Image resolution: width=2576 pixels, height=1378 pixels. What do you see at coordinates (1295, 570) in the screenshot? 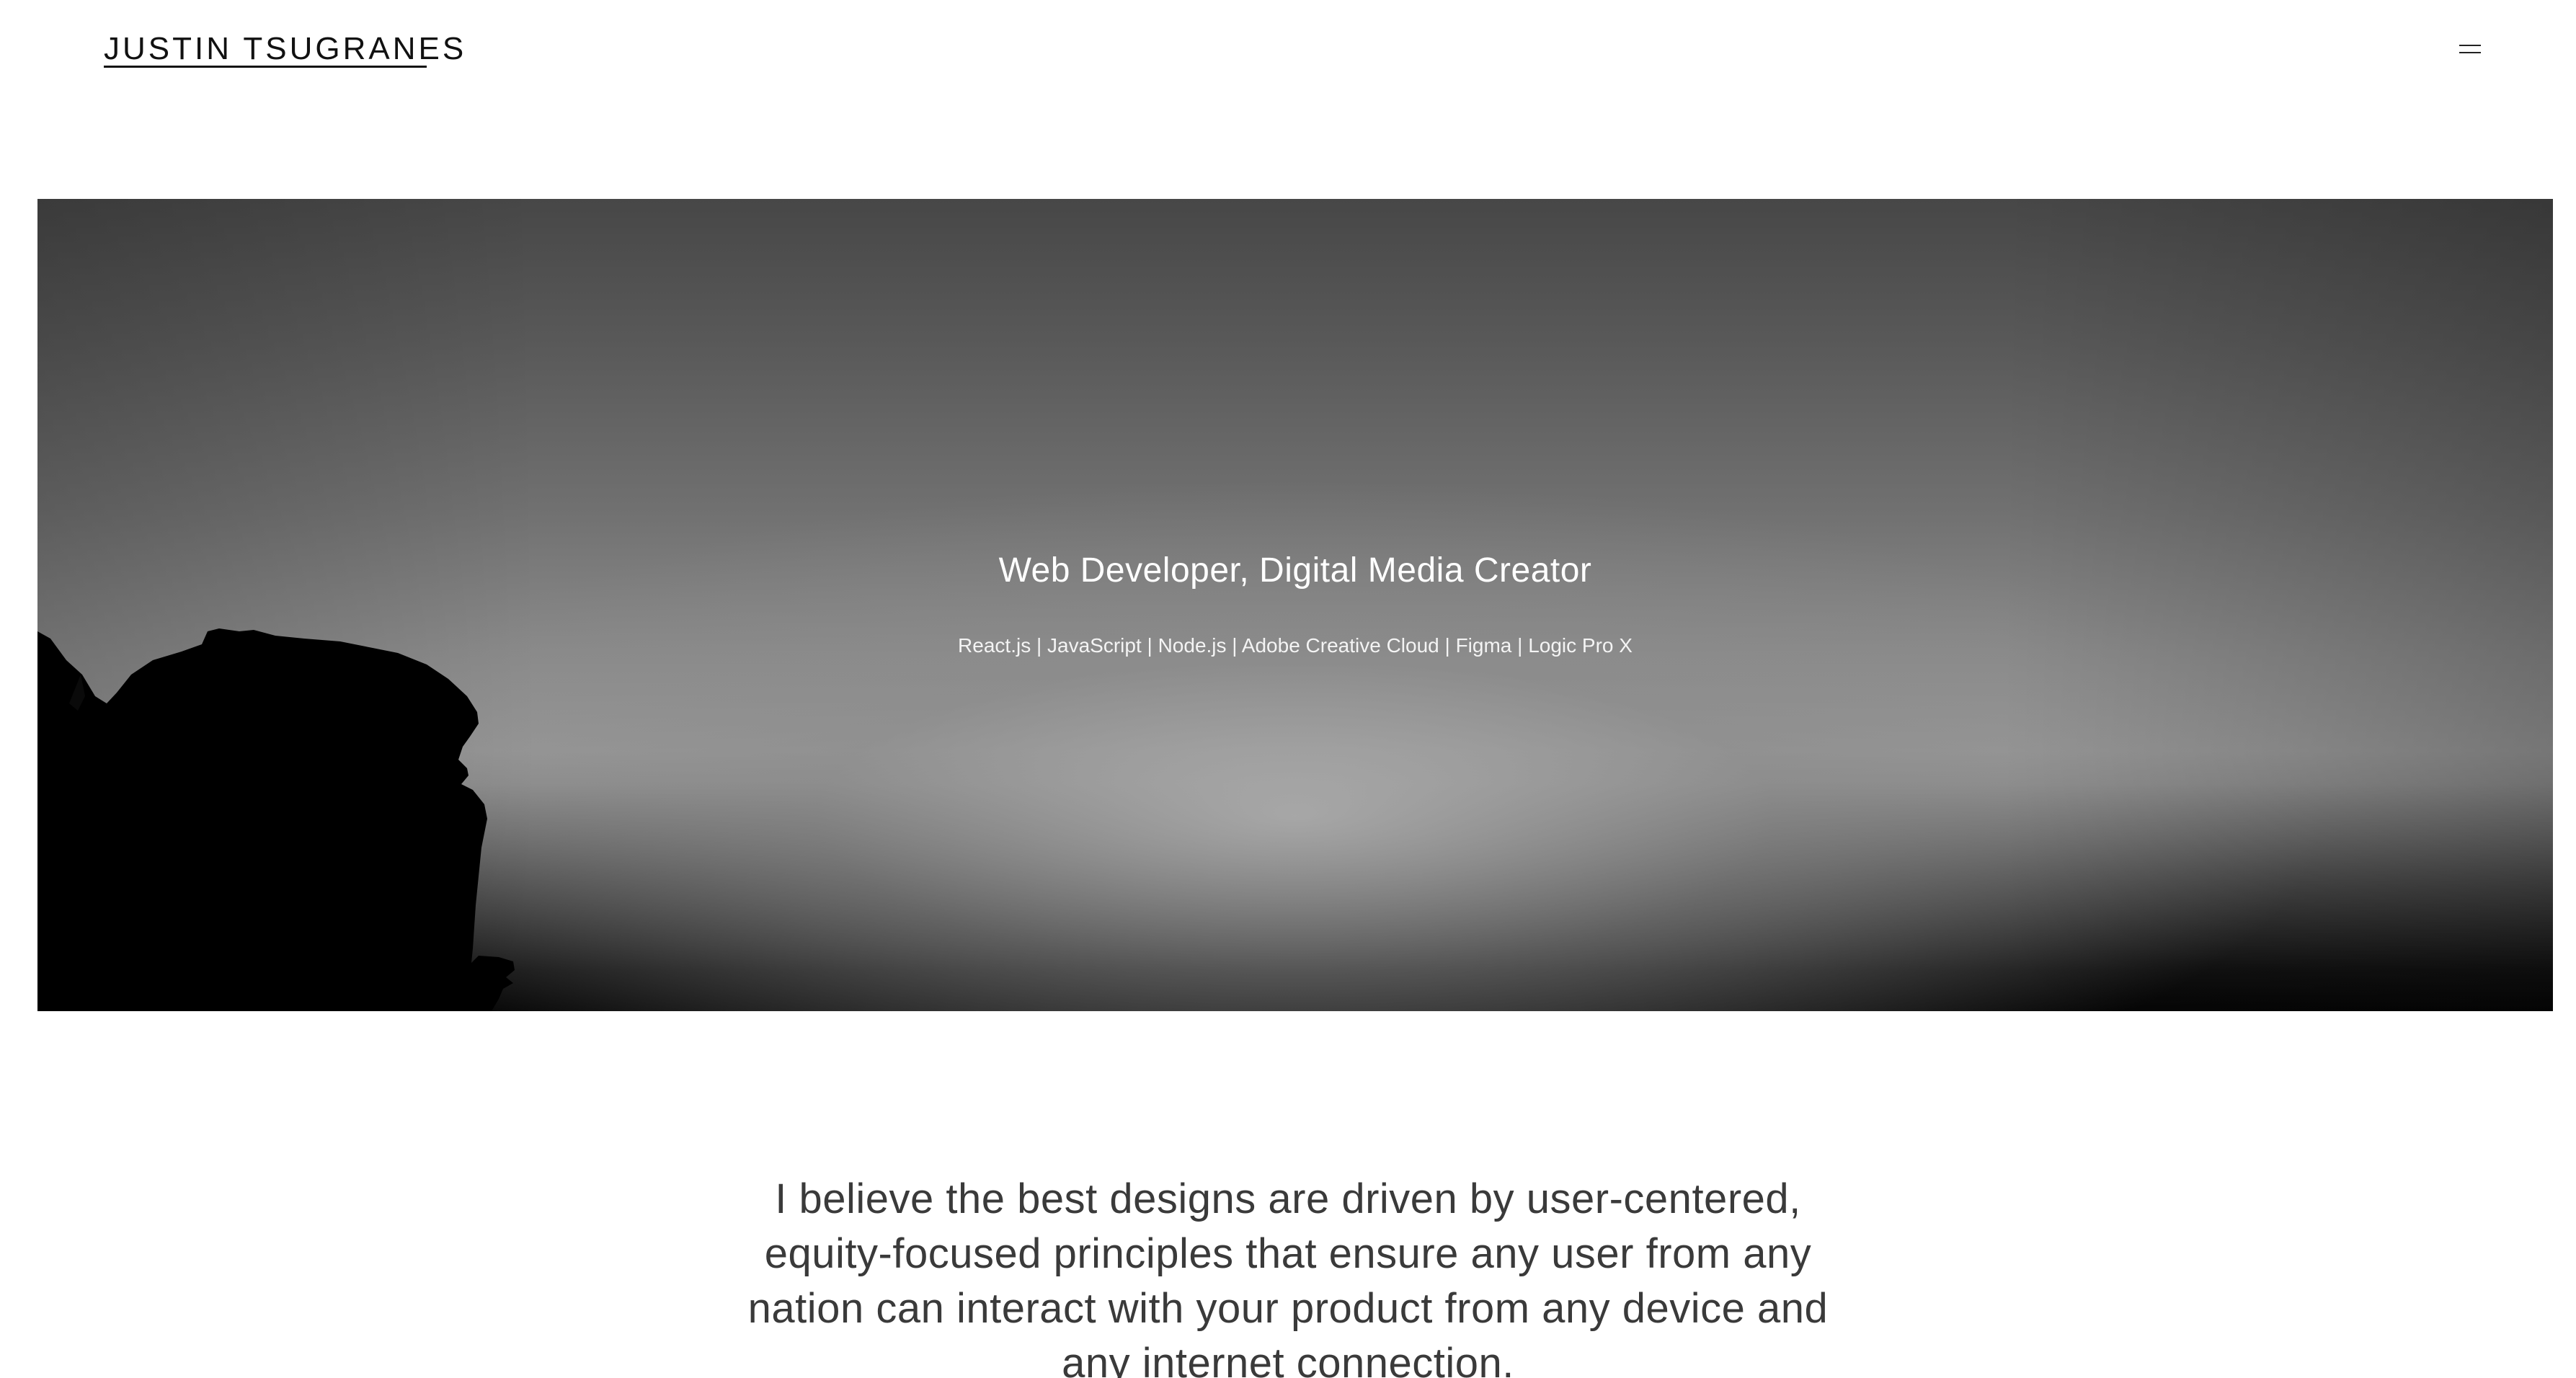
I see `hero-title: Web Developer, Digital Media Creator` at bounding box center [1295, 570].